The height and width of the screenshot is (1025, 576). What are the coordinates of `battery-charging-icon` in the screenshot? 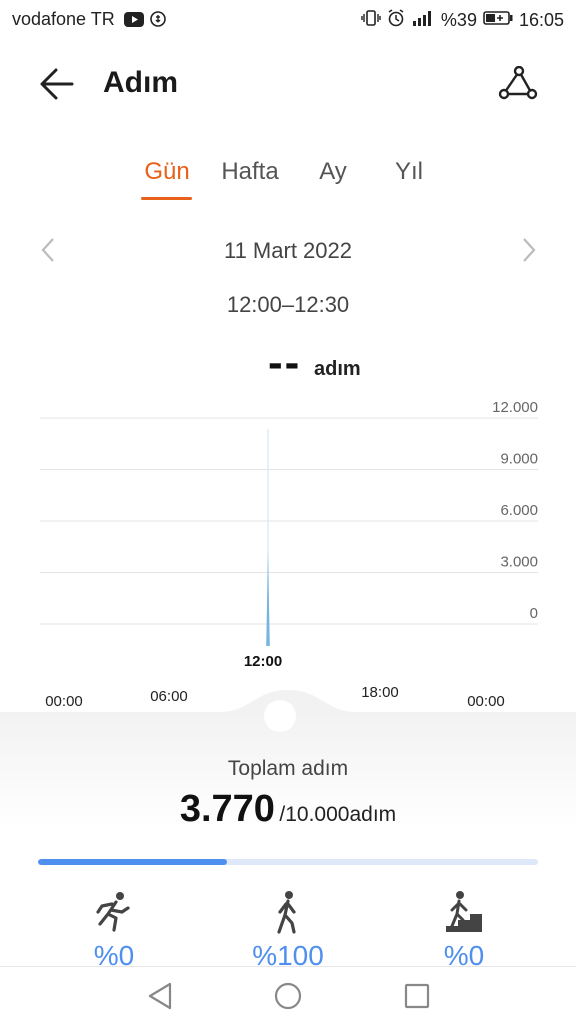 It's located at (498, 20).